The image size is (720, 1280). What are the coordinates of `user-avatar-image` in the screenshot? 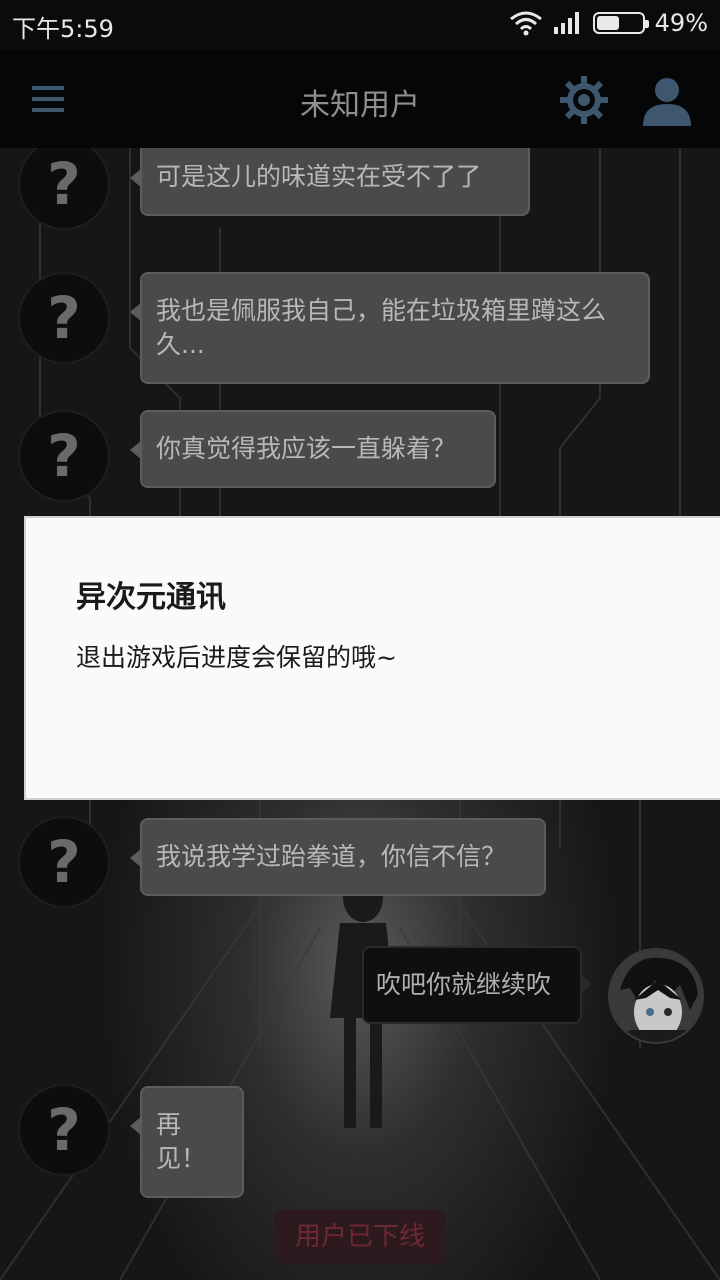 It's located at (656, 996).